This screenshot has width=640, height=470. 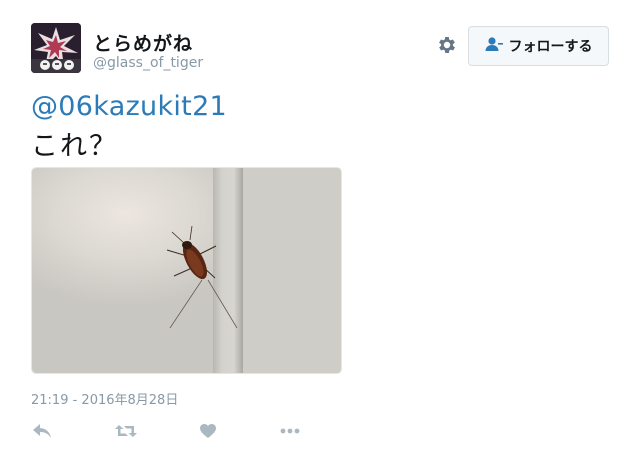 I want to click on reply-icon, so click(x=42, y=431).